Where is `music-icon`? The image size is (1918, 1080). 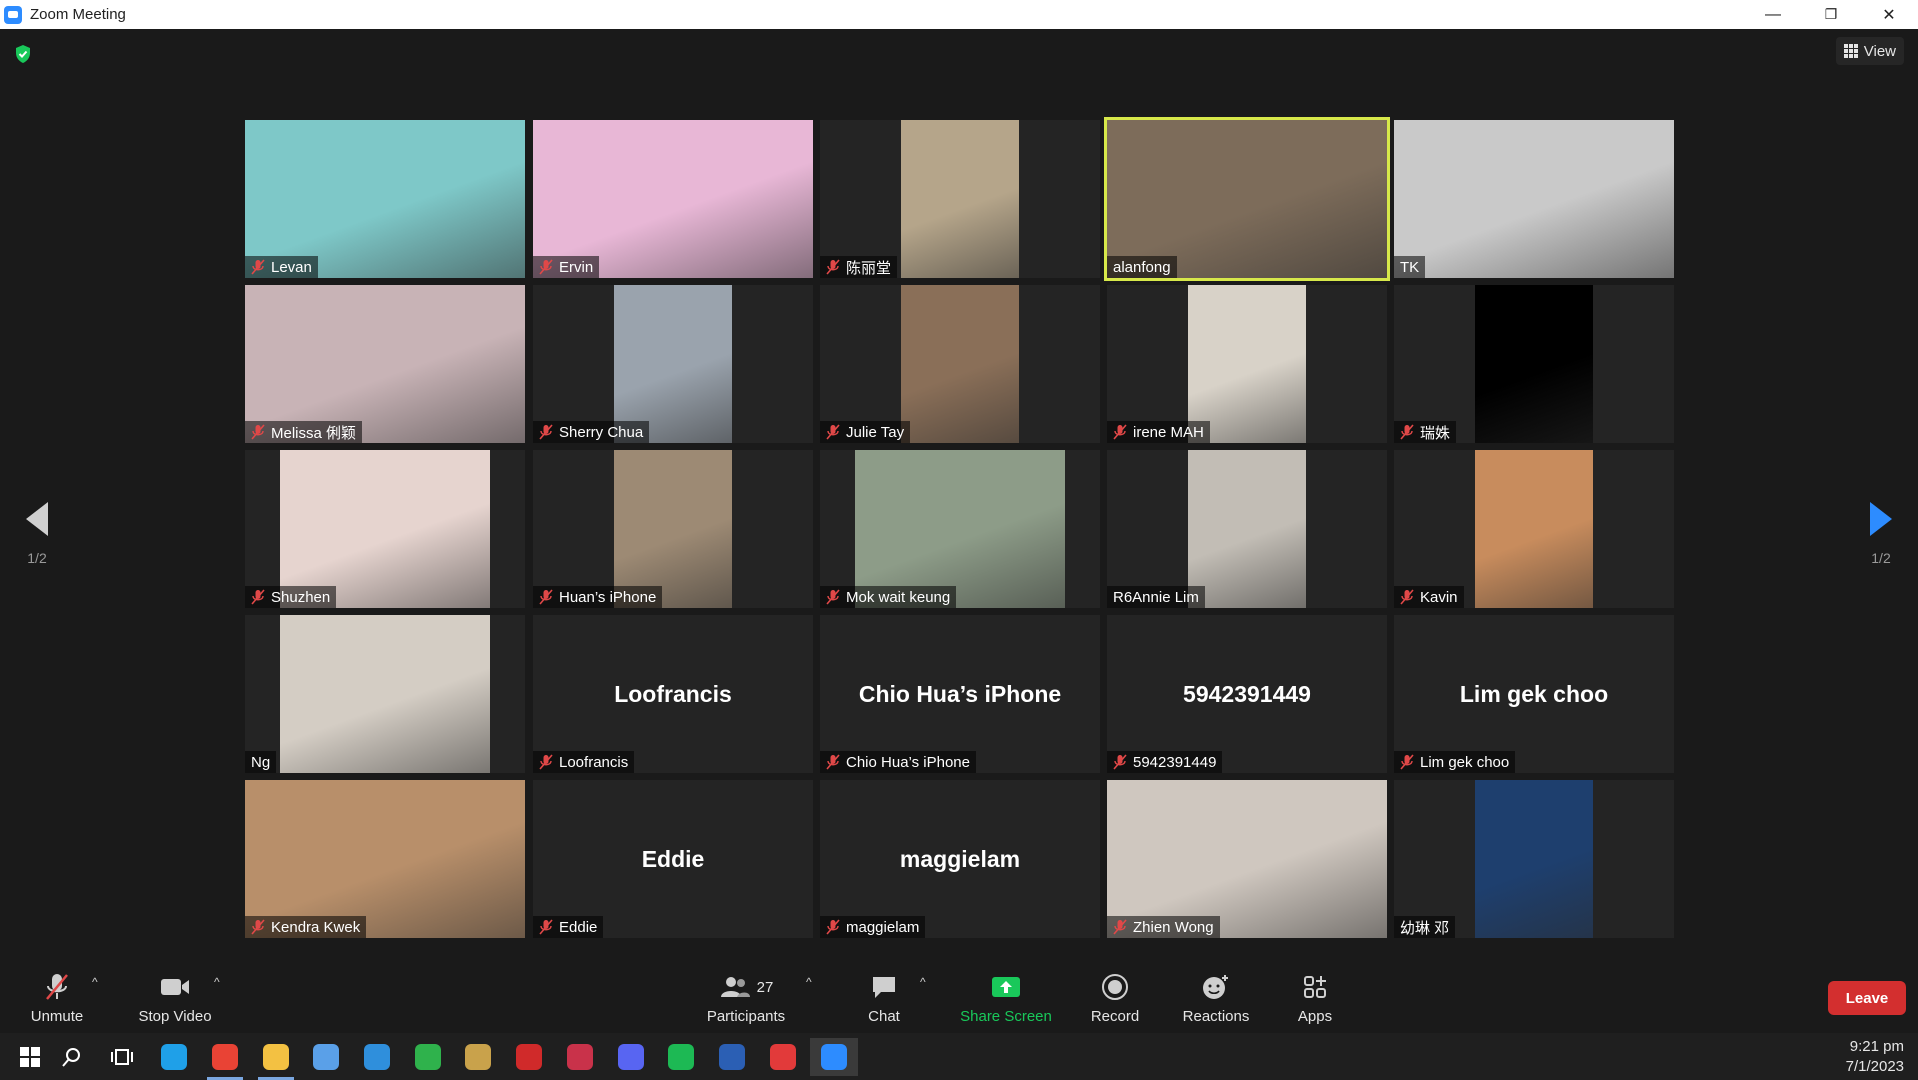 music-icon is located at coordinates (783, 1057).